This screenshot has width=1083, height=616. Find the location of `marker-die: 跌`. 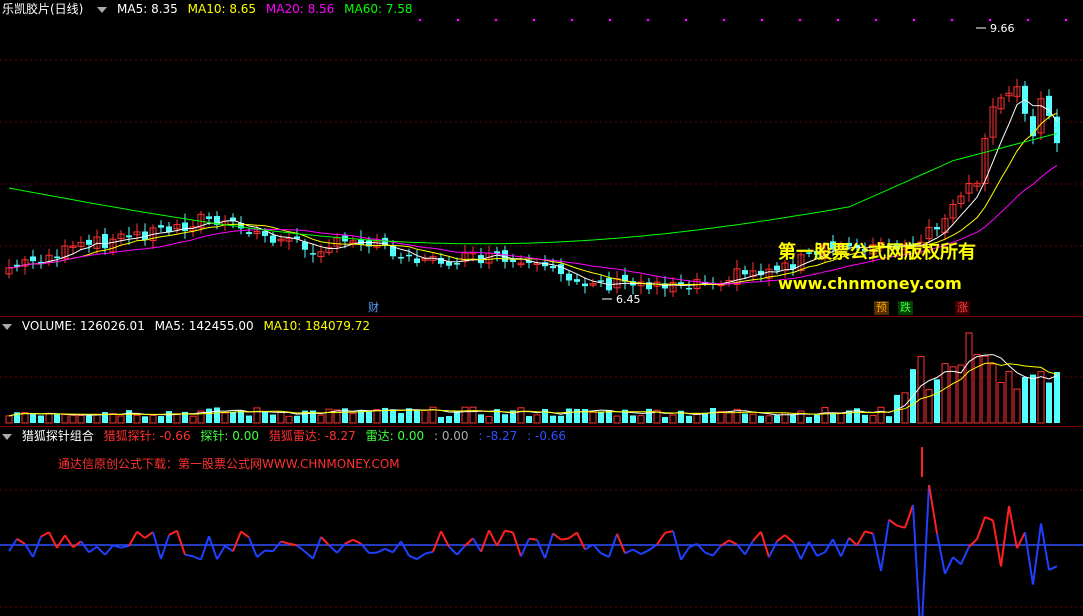

marker-die: 跌 is located at coordinates (905, 308).